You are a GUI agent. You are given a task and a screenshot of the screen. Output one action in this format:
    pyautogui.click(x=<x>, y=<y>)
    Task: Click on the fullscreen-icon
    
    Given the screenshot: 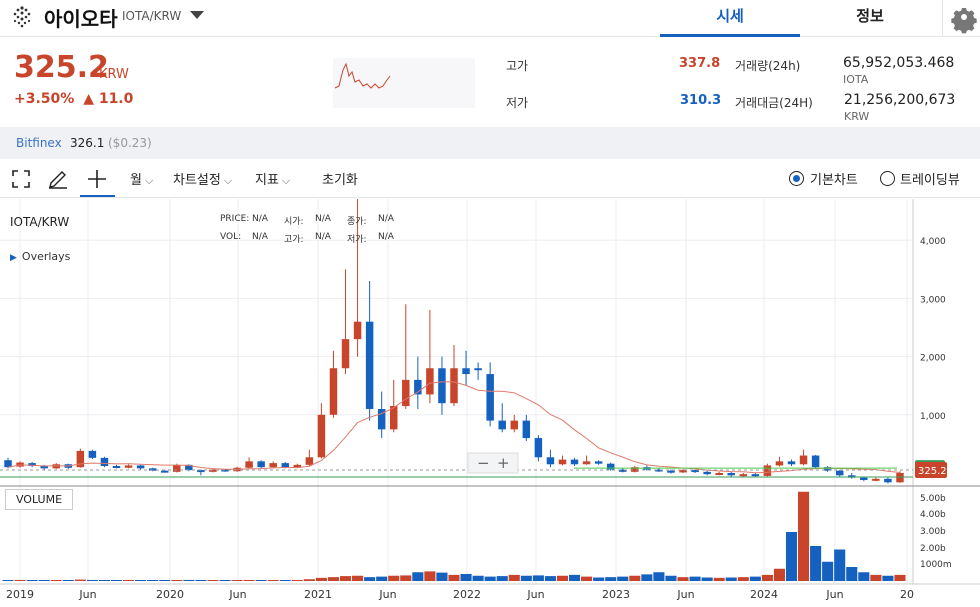 What is the action you would take?
    pyautogui.click(x=21, y=179)
    